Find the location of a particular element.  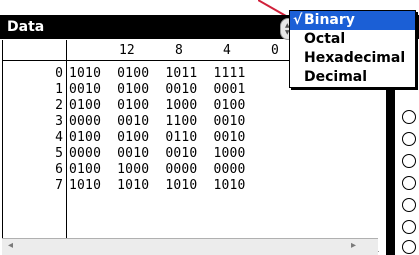

row-value: 0100 0100 1000 0100 is located at coordinates (157, 105).